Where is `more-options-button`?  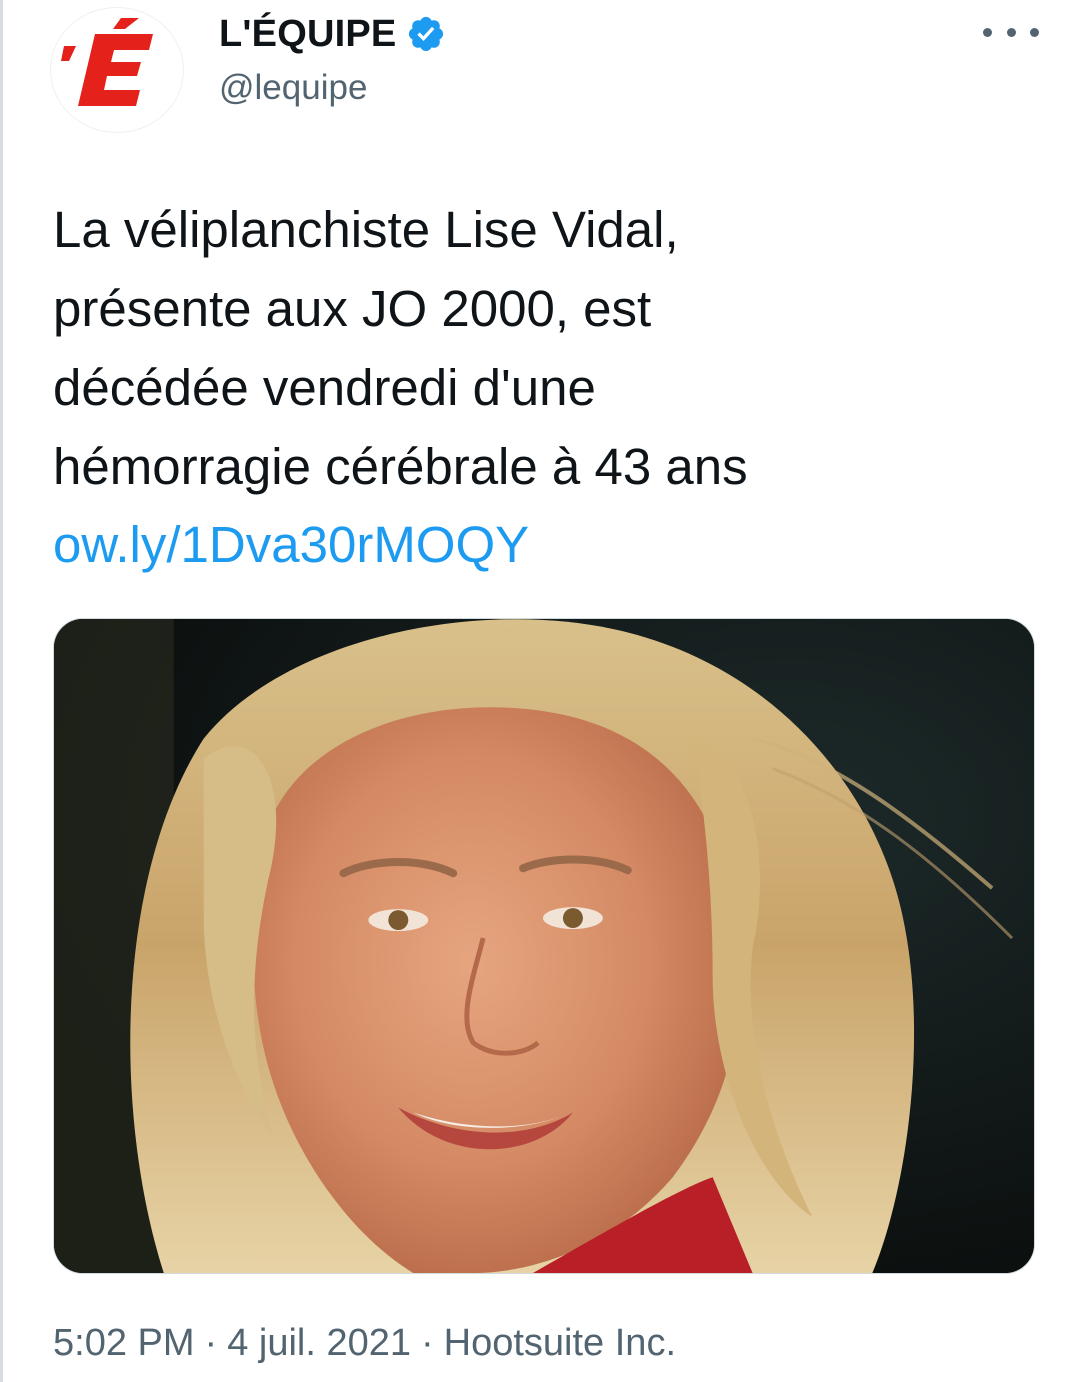
more-options-button is located at coordinates (1011, 32).